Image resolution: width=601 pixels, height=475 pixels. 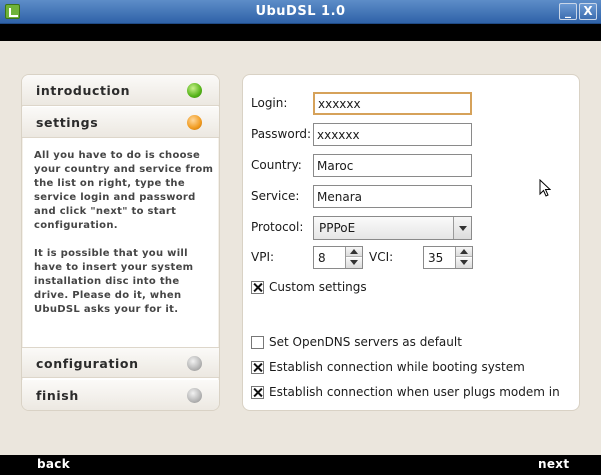 I want to click on vci-label: VCI:, so click(x=381, y=257).